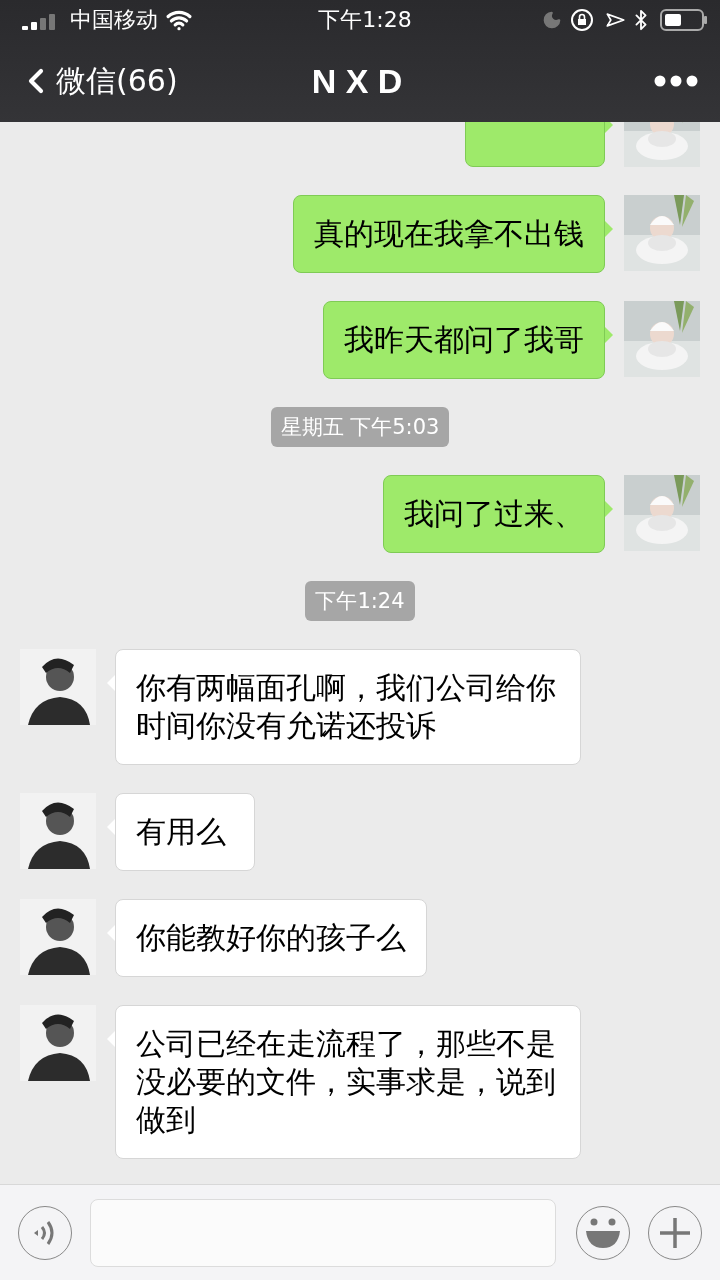 The width and height of the screenshot is (720, 1280). What do you see at coordinates (365, 20) in the screenshot?
I see `status-time: 下午1:28` at bounding box center [365, 20].